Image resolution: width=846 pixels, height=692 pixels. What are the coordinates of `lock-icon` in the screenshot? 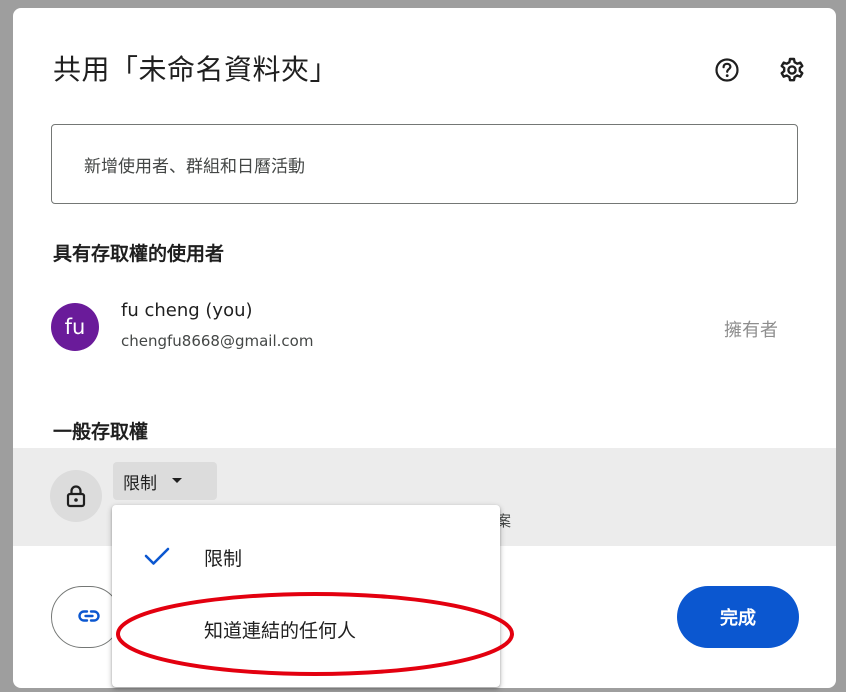 It's located at (76, 496).